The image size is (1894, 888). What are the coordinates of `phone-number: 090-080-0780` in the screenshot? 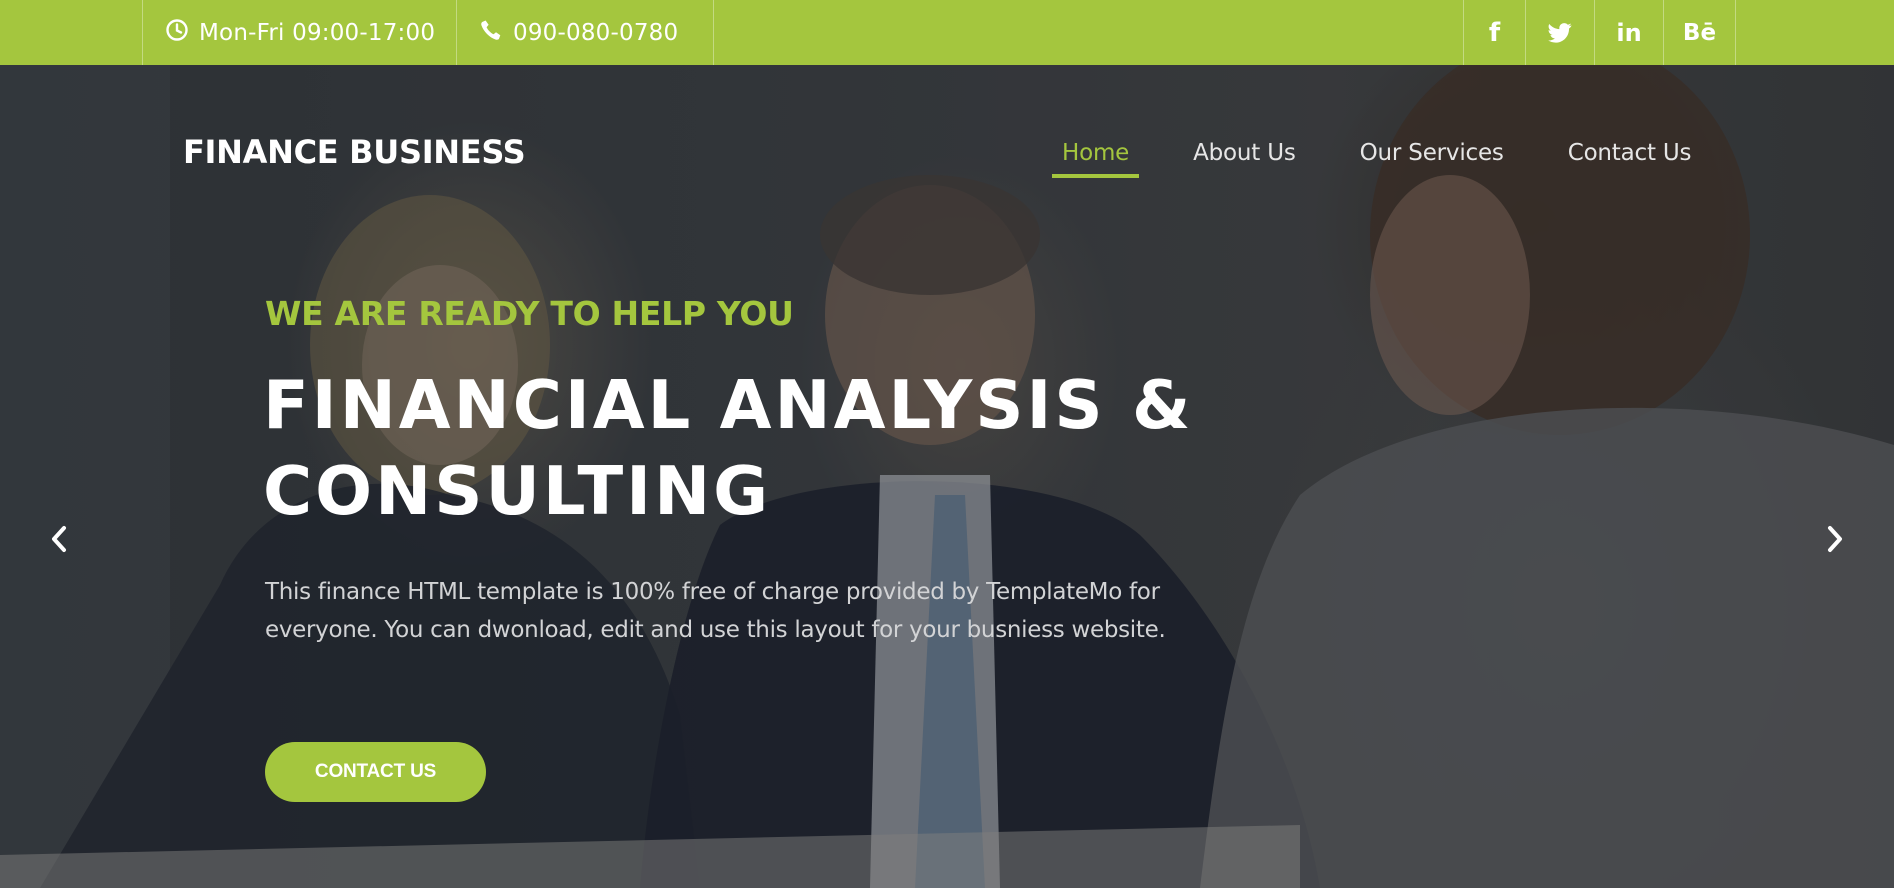 It's located at (585, 32).